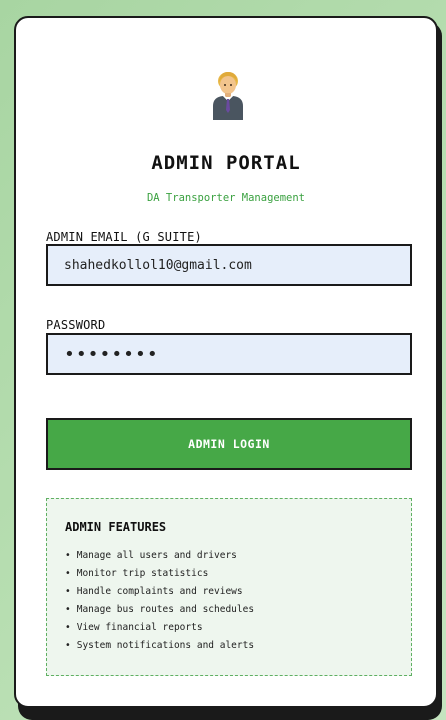  Describe the element at coordinates (229, 354) in the screenshot. I see `password-field: ••••••••` at that location.